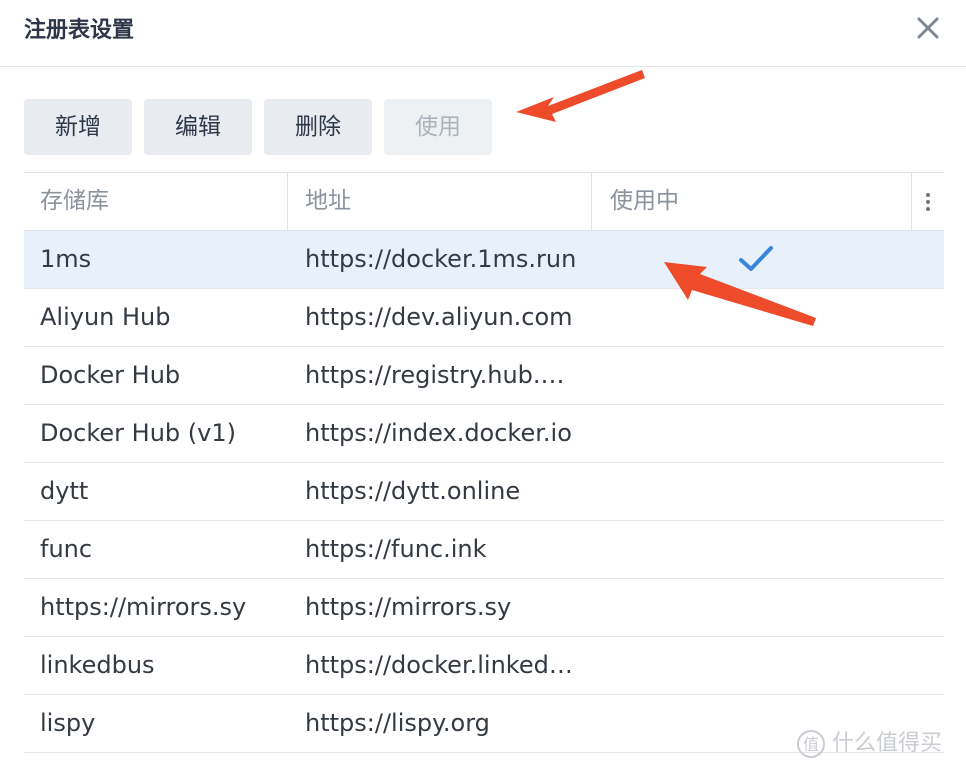 Image resolution: width=966 pixels, height=770 pixels. What do you see at coordinates (97, 665) in the screenshot?
I see `repository-name: linkedbus` at bounding box center [97, 665].